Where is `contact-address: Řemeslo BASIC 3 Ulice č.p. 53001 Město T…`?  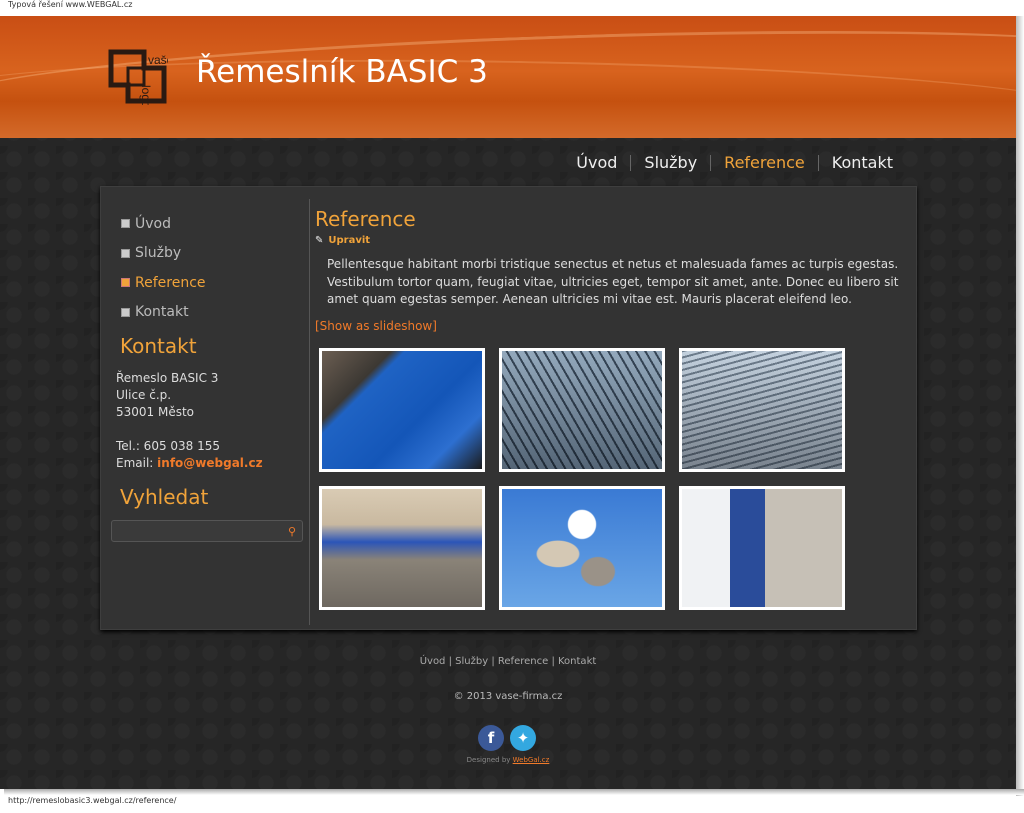 contact-address: Řemeslo BASIC 3 Ulice č.p. 53001 Město T… is located at coordinates (189, 421).